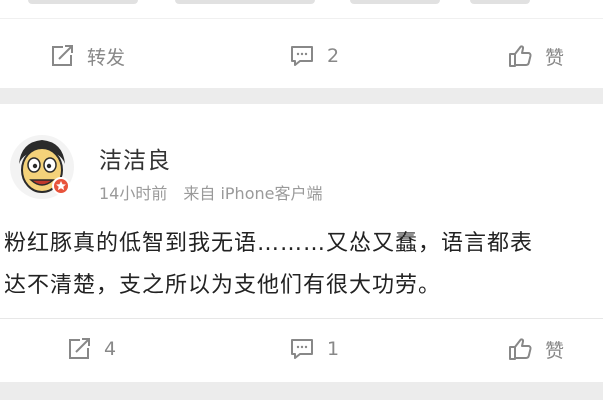 Image resolution: width=603 pixels, height=400 pixels. Describe the element at coordinates (223, 285) in the screenshot. I see `post-content-line-2: 达不清楚，支之所以为支他们有很大功劳。` at that location.